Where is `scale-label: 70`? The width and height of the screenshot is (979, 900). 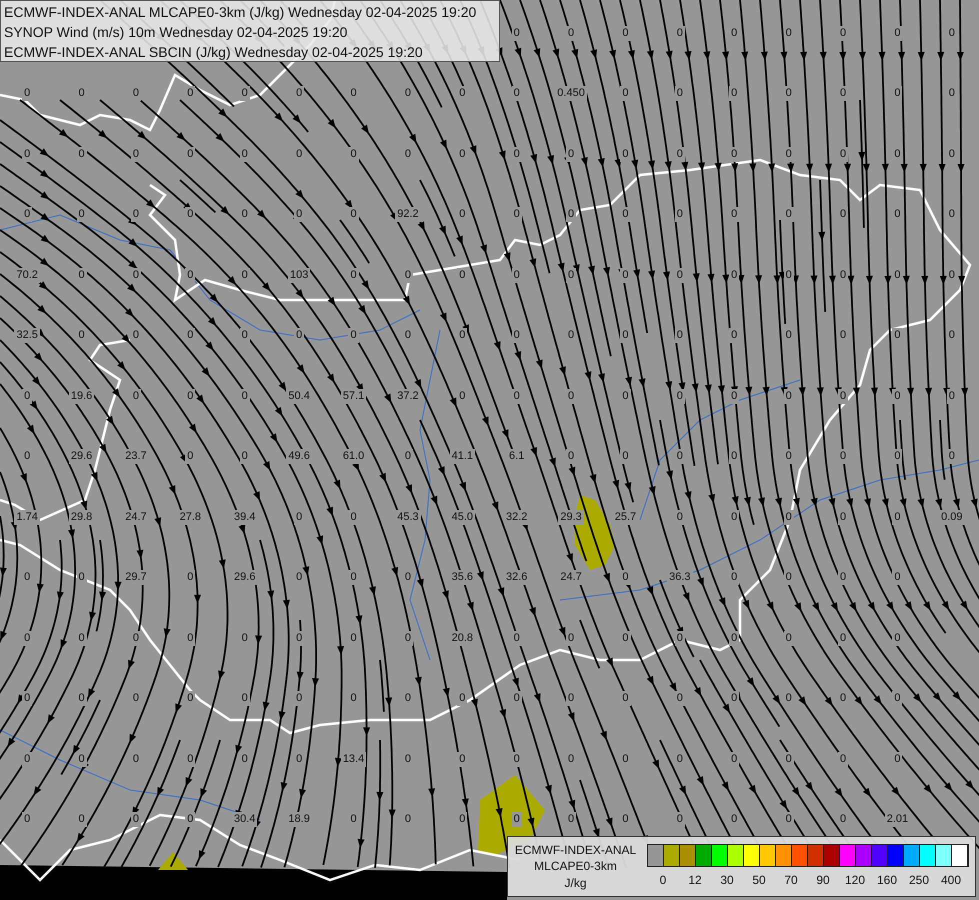
scale-label: 70 is located at coordinates (791, 880).